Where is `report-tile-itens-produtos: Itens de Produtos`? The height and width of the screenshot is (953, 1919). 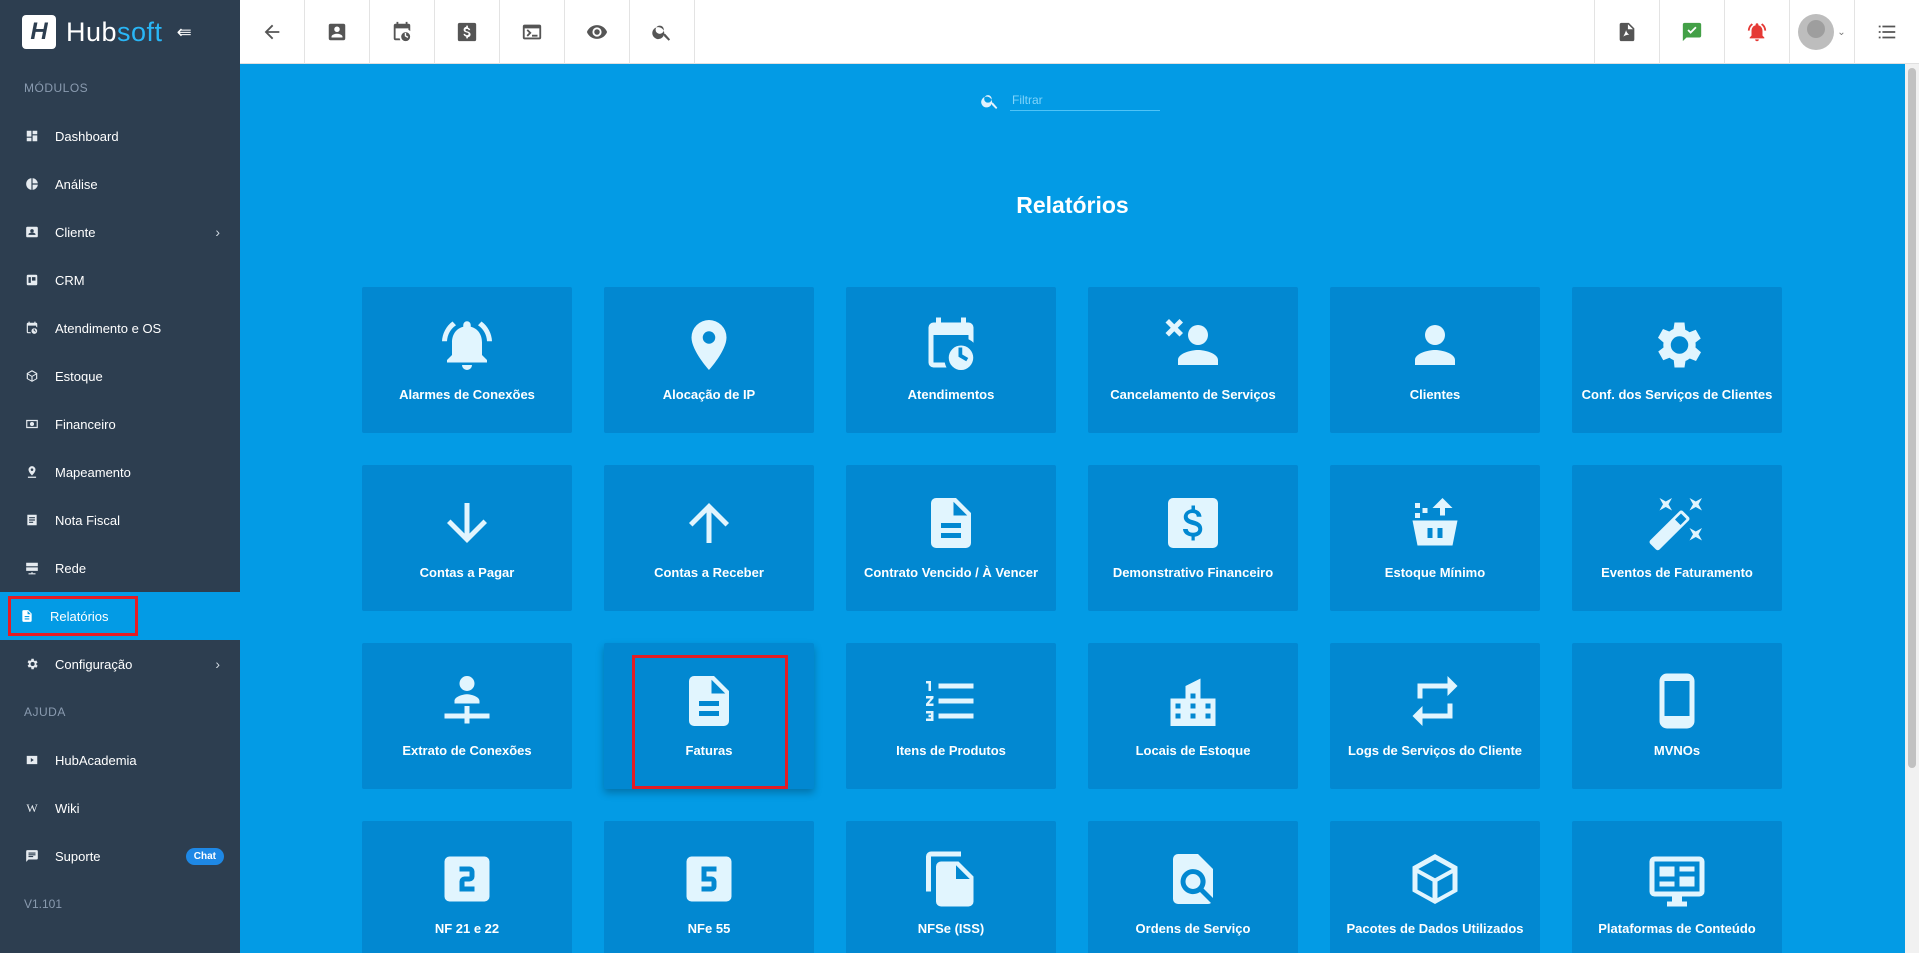
report-tile-itens-produtos: Itens de Produtos is located at coordinates (951, 716).